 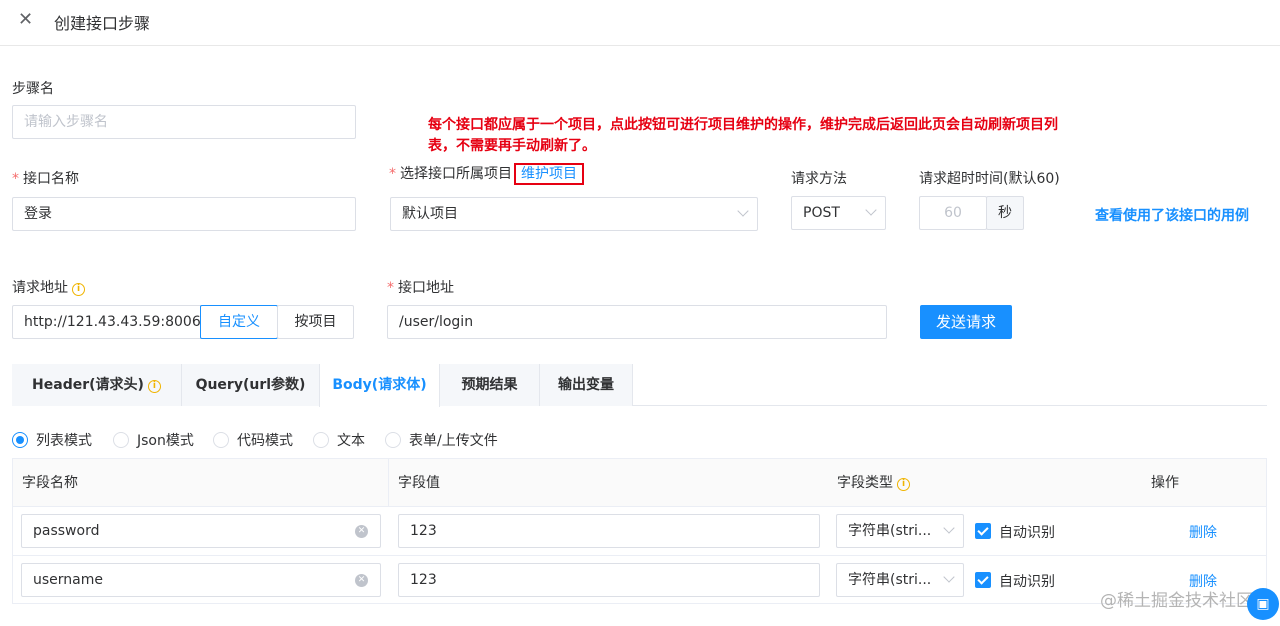 I want to click on request-url-label-text: 请求地址, so click(x=40, y=288).